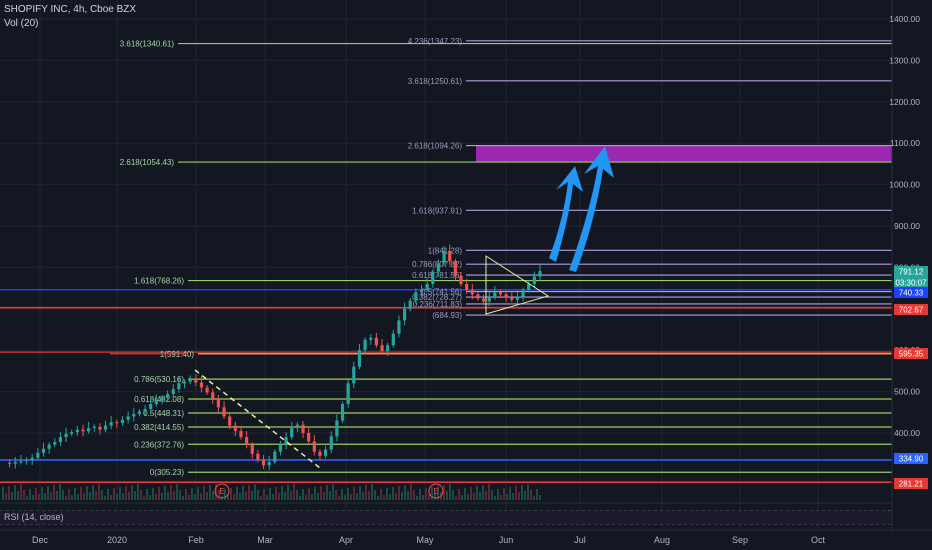 The image size is (932, 550). What do you see at coordinates (662, 540) in the screenshot?
I see `time-axis-tick: Aug` at bounding box center [662, 540].